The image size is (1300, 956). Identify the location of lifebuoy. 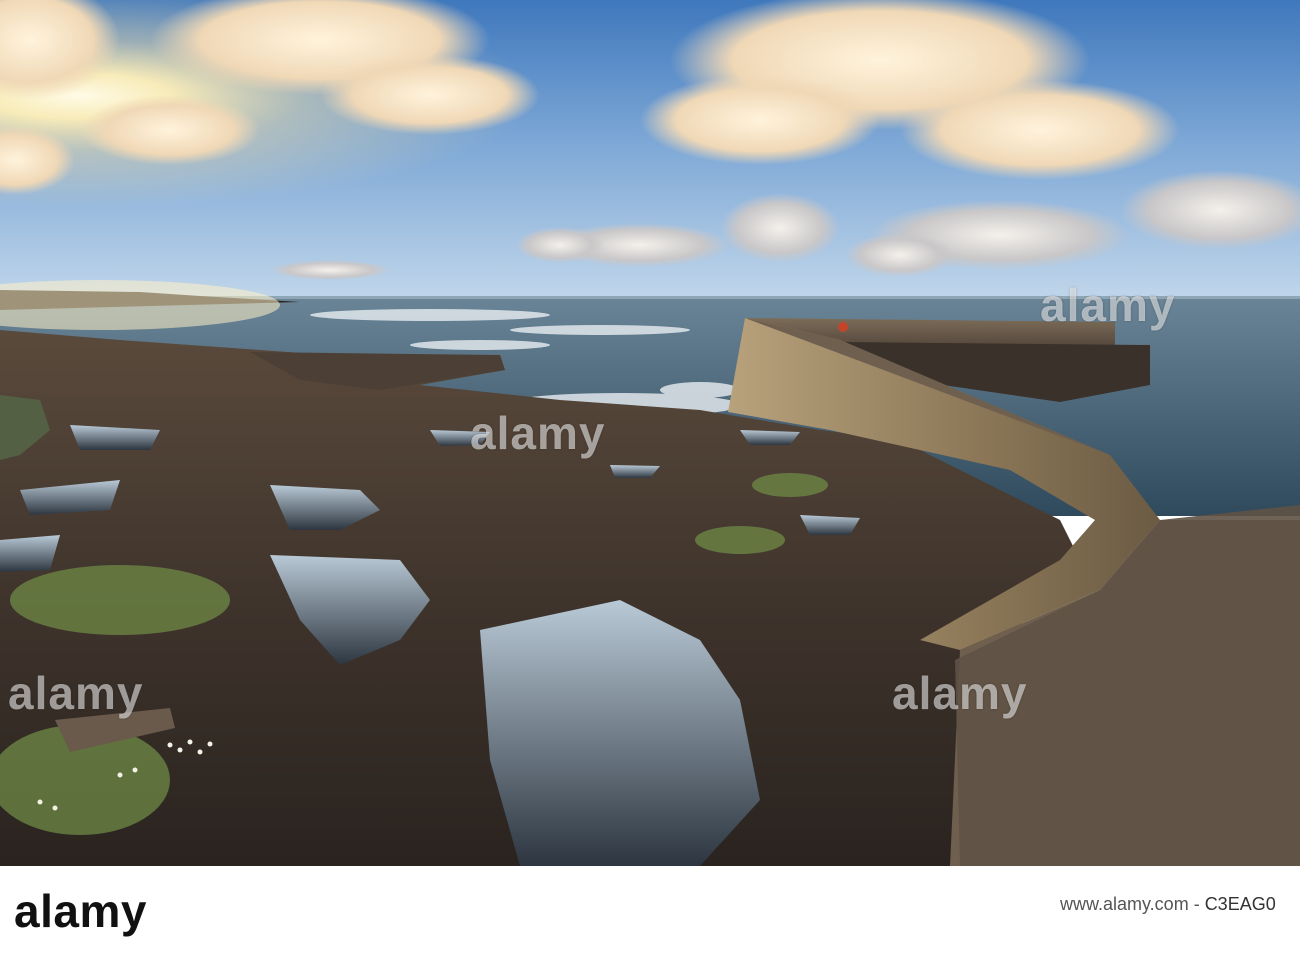
(843, 327).